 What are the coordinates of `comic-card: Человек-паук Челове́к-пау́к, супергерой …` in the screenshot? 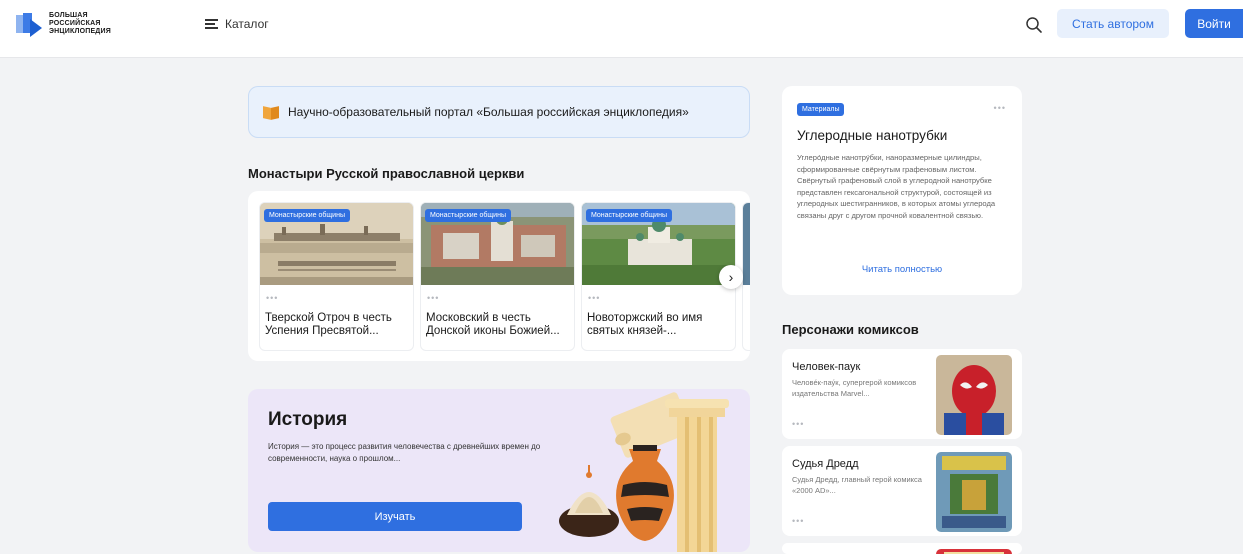 It's located at (902, 394).